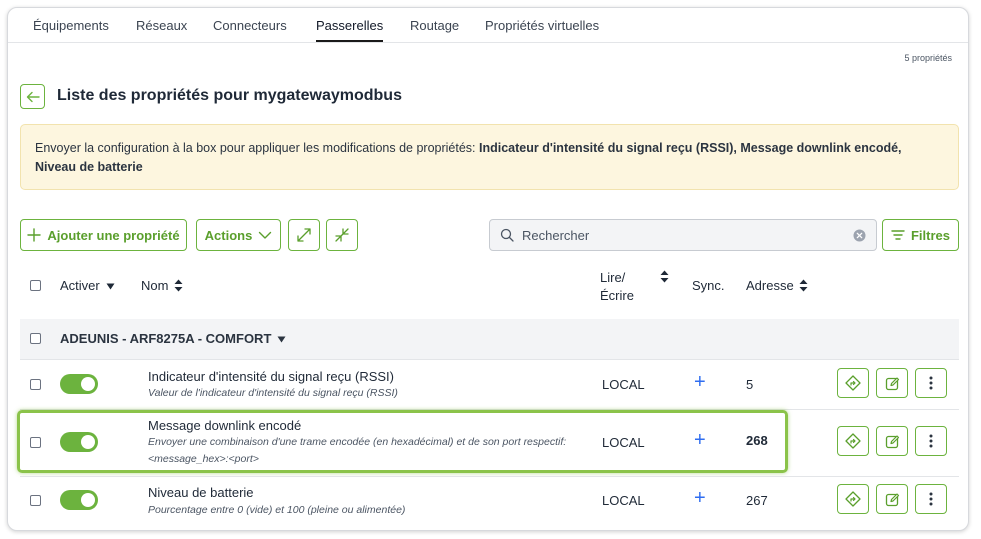 The width and height of the screenshot is (981, 539). I want to click on tab-proprietes-virtuelles: Propriétés virtuelles, so click(542, 25).